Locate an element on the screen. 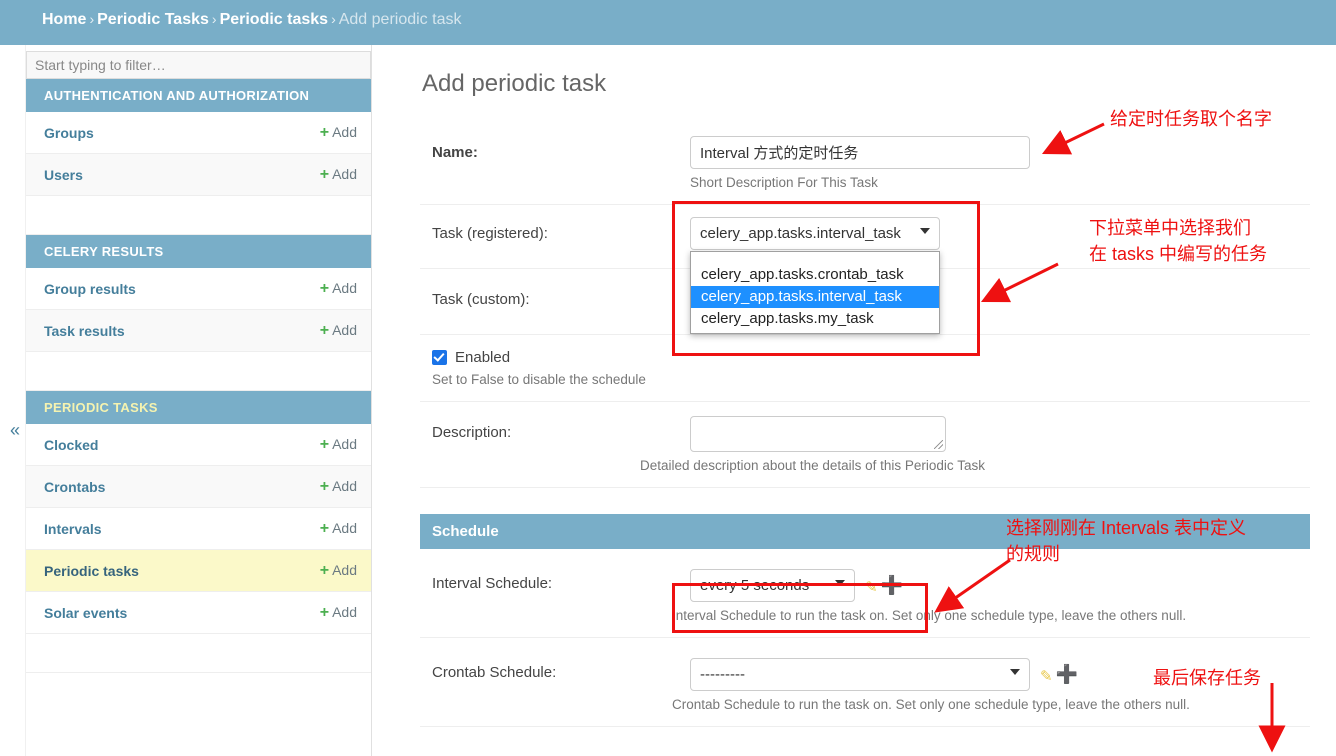  form-row-name: Name: Short Description For This Task is located at coordinates (865, 163).